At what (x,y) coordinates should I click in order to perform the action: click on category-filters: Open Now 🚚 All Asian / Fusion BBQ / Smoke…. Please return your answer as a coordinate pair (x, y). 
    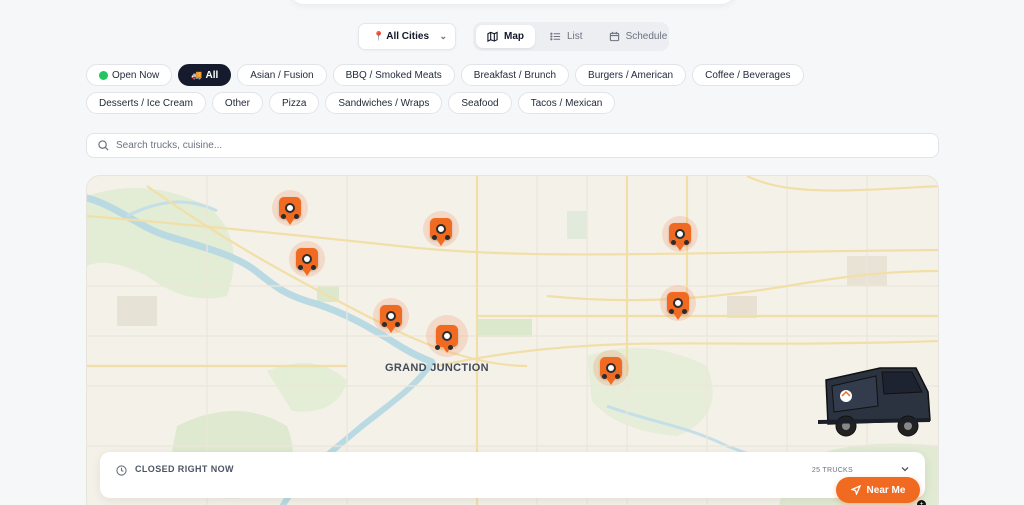
    Looking at the image, I should click on (516, 92).